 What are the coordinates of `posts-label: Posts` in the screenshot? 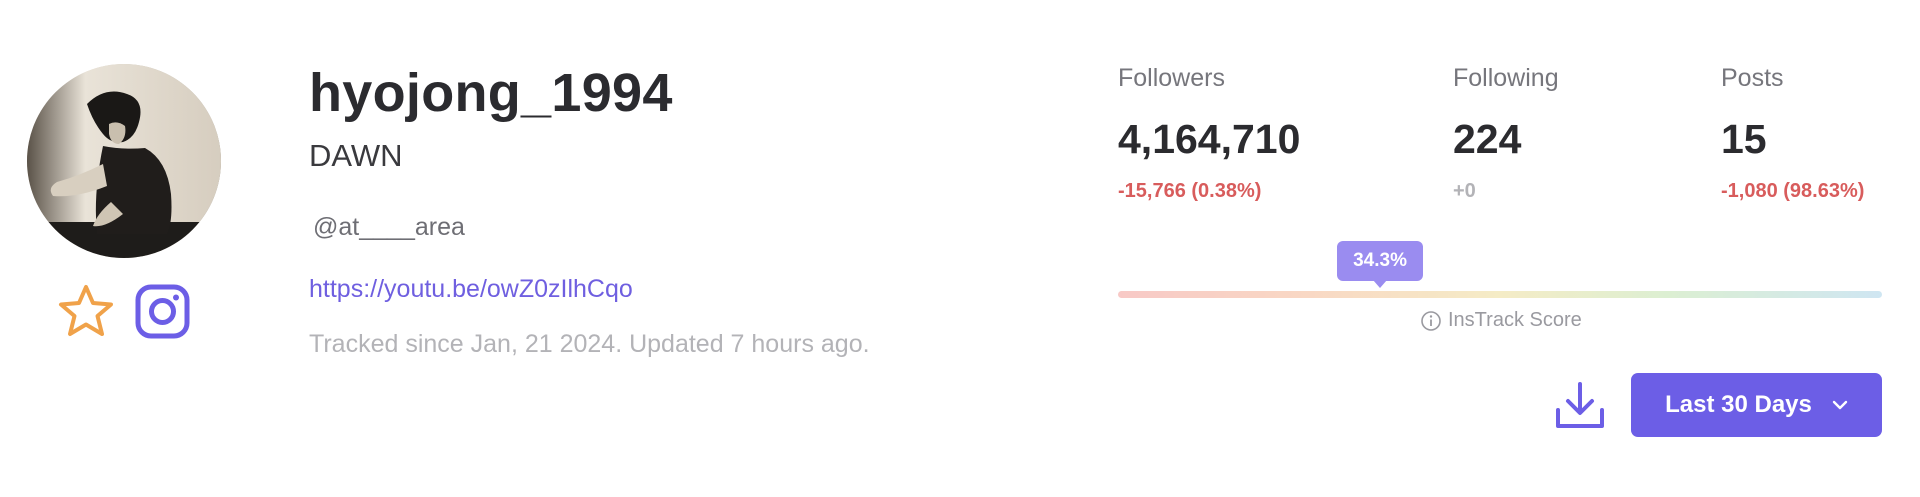 It's located at (1752, 78).